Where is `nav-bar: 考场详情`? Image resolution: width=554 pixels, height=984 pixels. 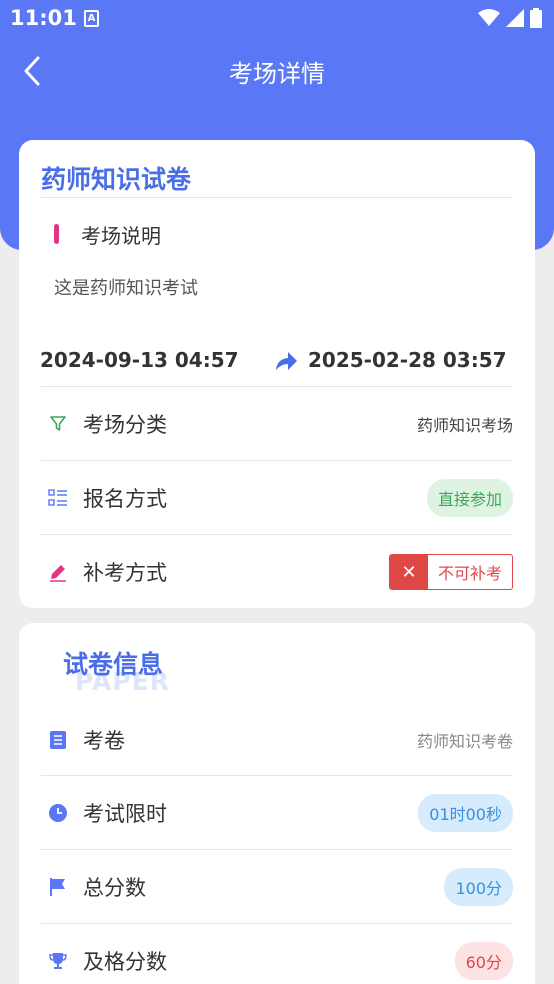
nav-bar: 考场详情 is located at coordinates (277, 70).